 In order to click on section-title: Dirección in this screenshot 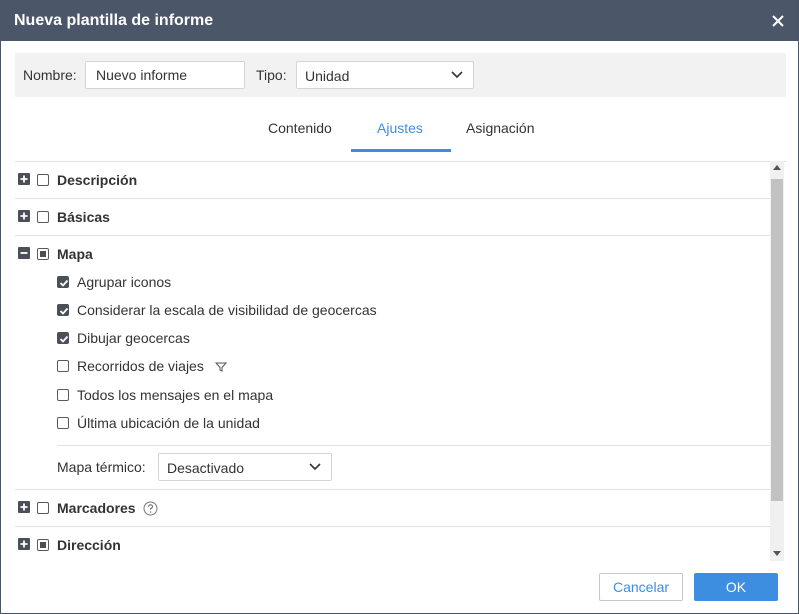, I will do `click(89, 545)`.